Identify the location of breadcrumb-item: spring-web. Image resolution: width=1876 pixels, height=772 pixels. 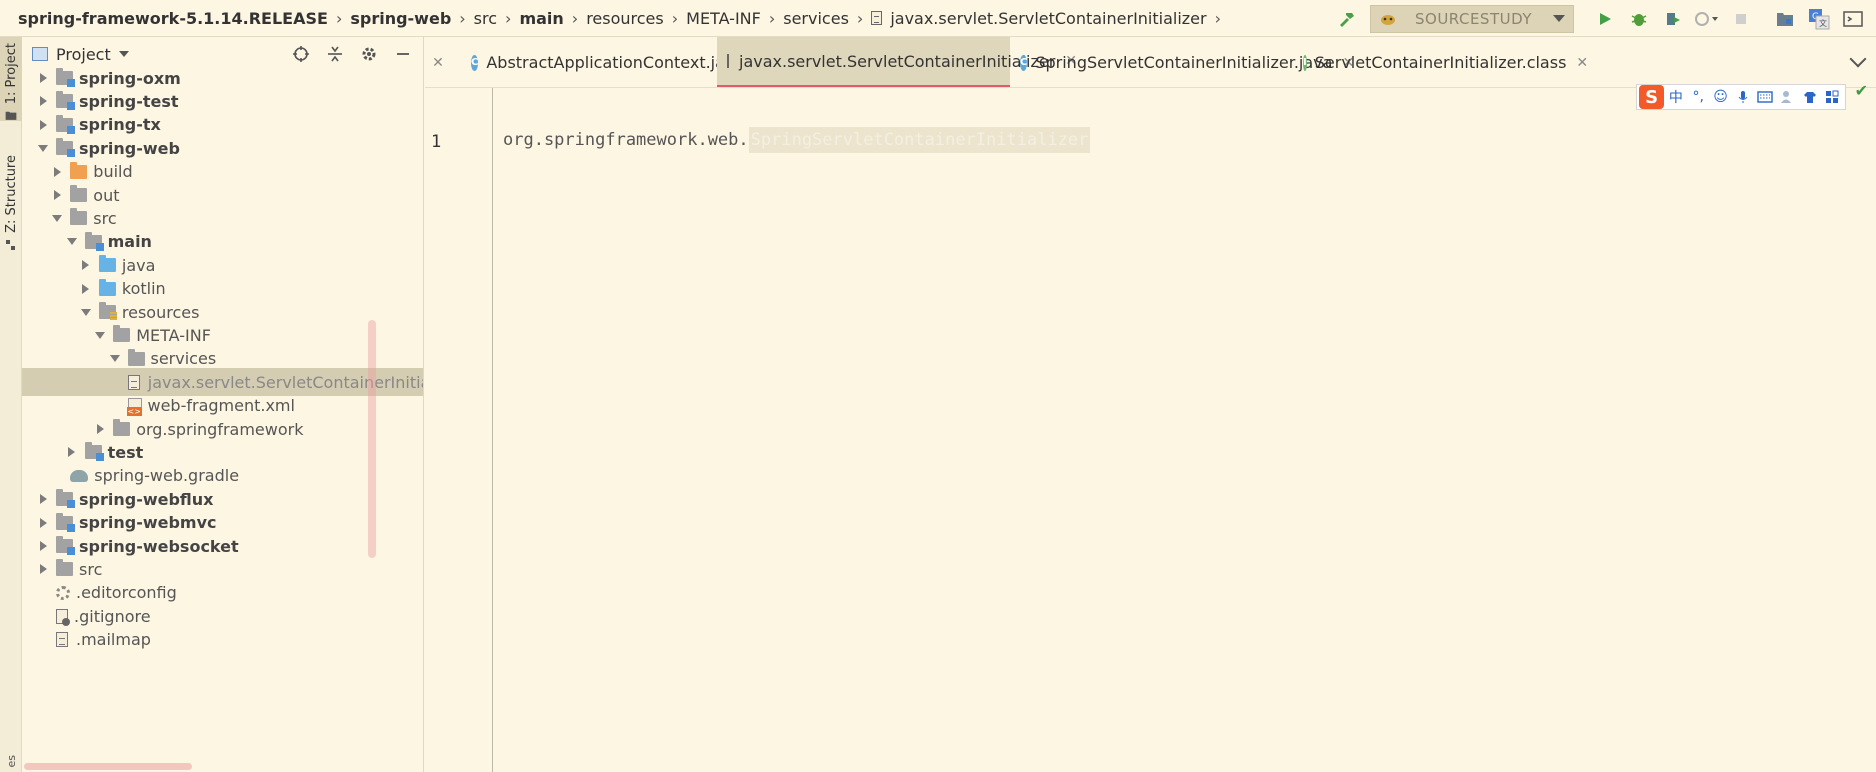
(400, 18).